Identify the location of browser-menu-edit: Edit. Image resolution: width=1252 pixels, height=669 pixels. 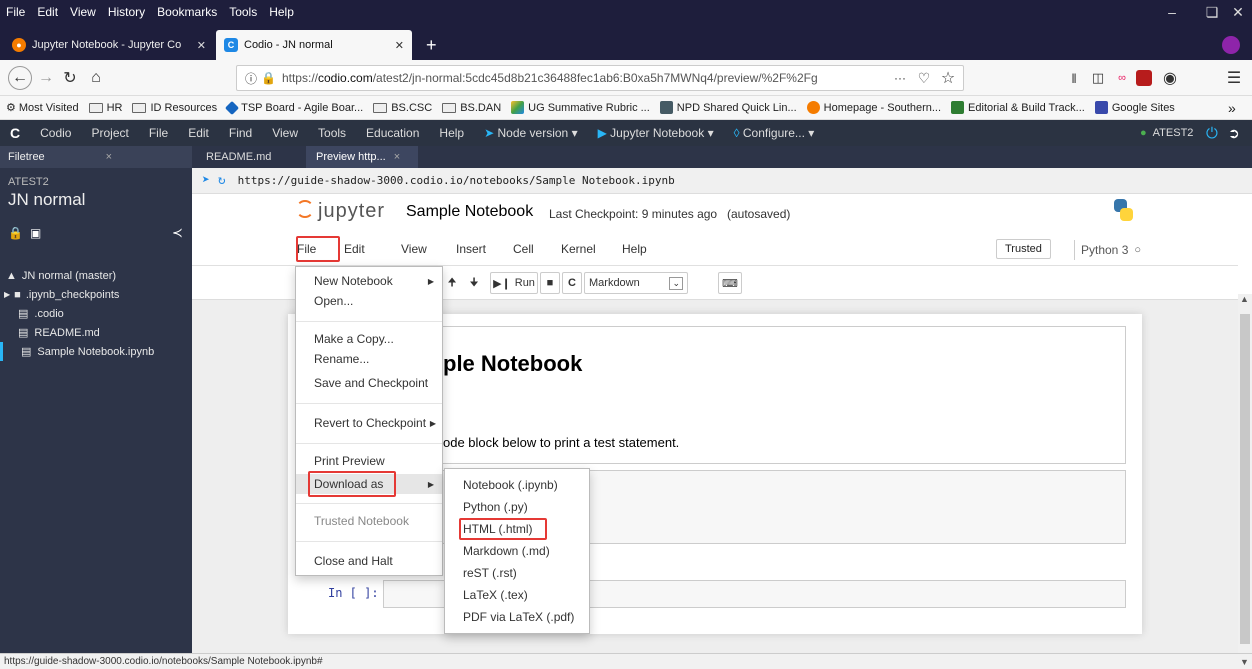
(47, 12).